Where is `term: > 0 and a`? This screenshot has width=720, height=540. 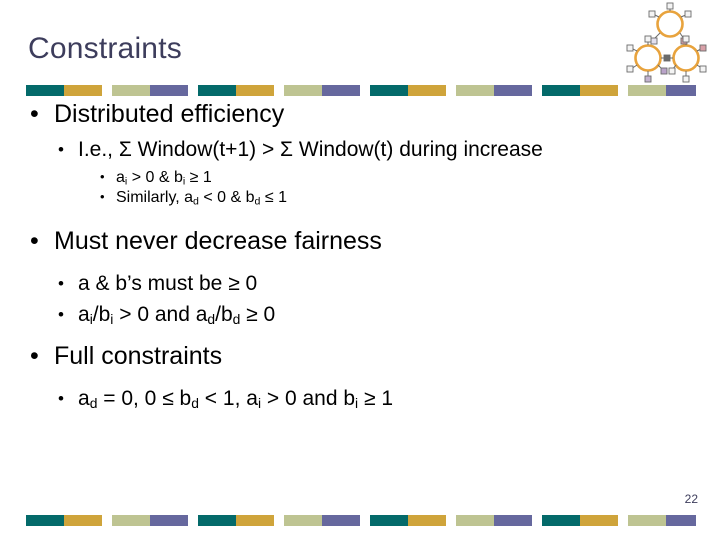 term: > 0 and a is located at coordinates (160, 314).